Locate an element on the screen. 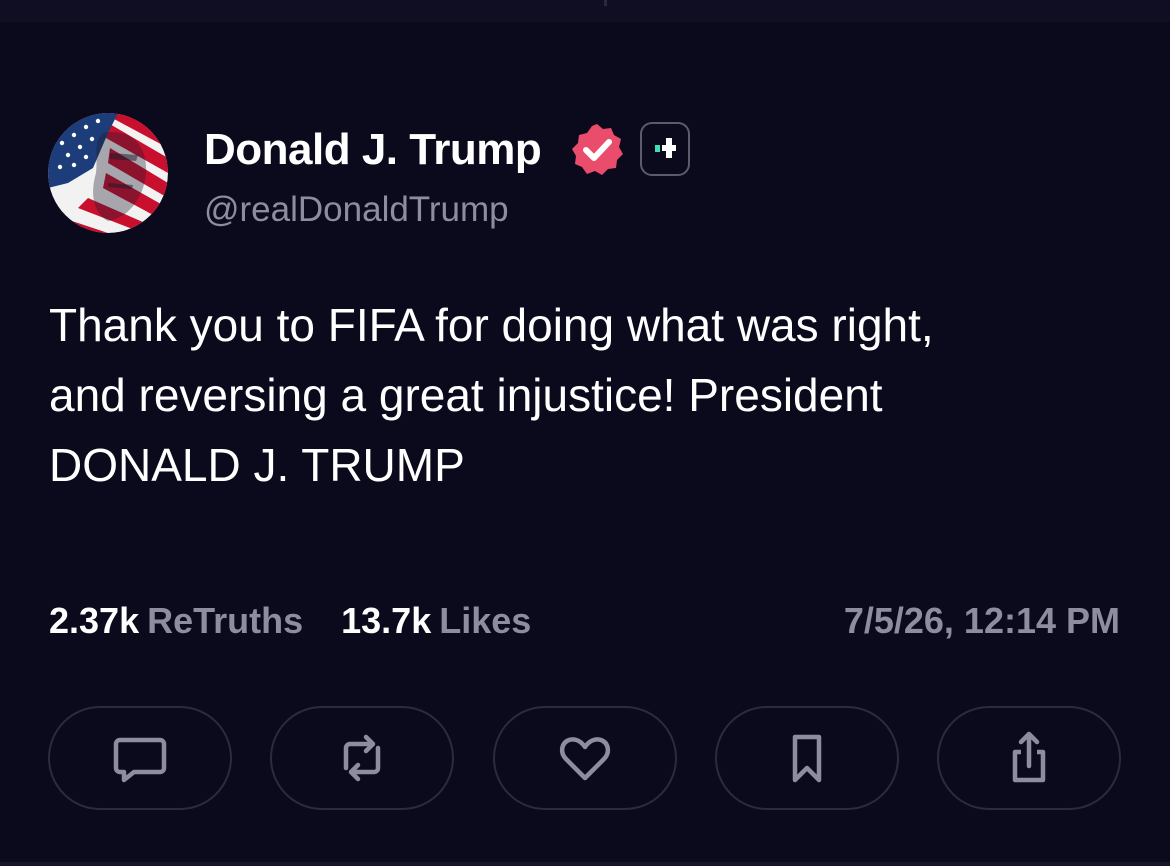 The height and width of the screenshot is (866, 1170). share-button is located at coordinates (1029, 758).